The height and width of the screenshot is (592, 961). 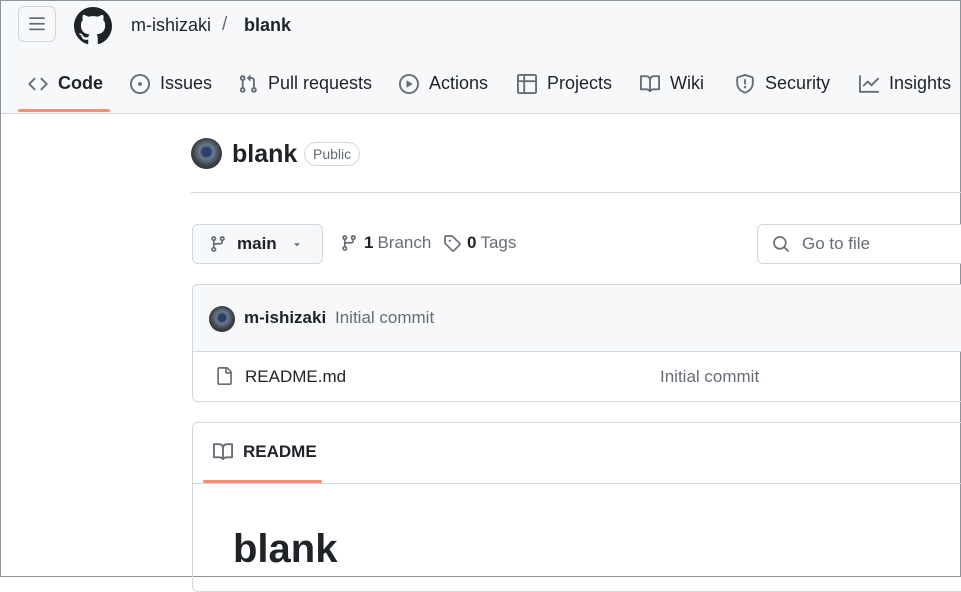 I want to click on tab-code-label: Code, so click(x=80, y=83).